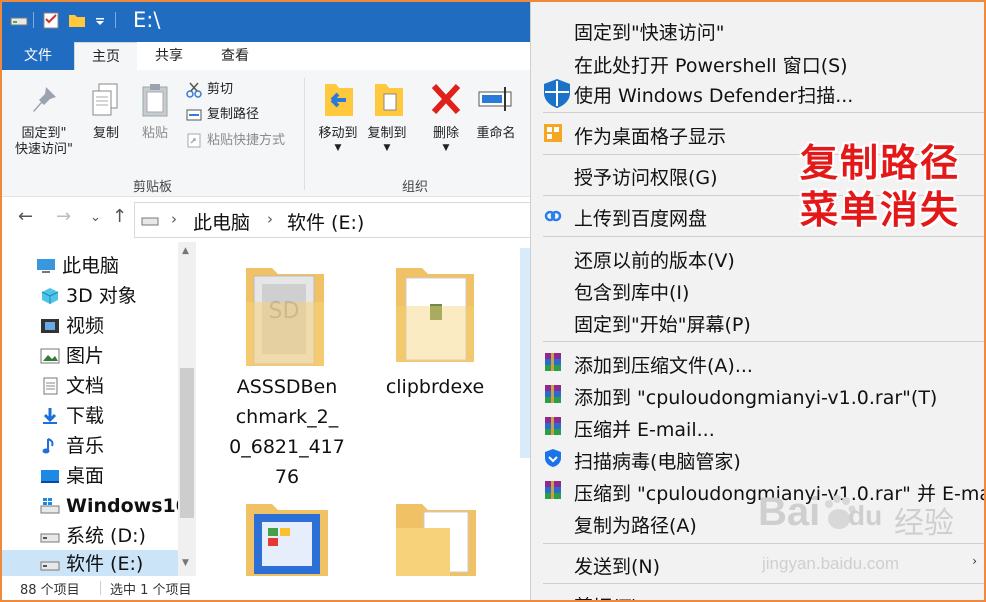 The height and width of the screenshot is (602, 986). Describe the element at coordinates (635, 526) in the screenshot. I see `menu-item-label: 复制为路径(A)` at that location.